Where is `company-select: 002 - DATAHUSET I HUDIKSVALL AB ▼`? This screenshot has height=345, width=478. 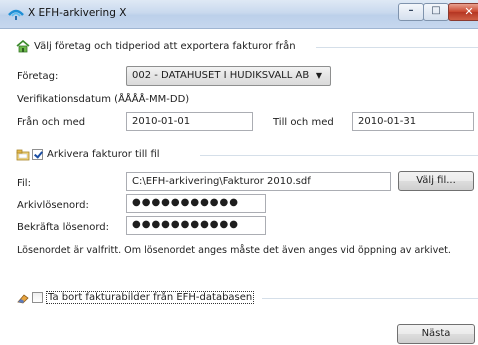 company-select: 002 - DATAHUSET I HUDIKSVALL AB ▼ is located at coordinates (228, 76).